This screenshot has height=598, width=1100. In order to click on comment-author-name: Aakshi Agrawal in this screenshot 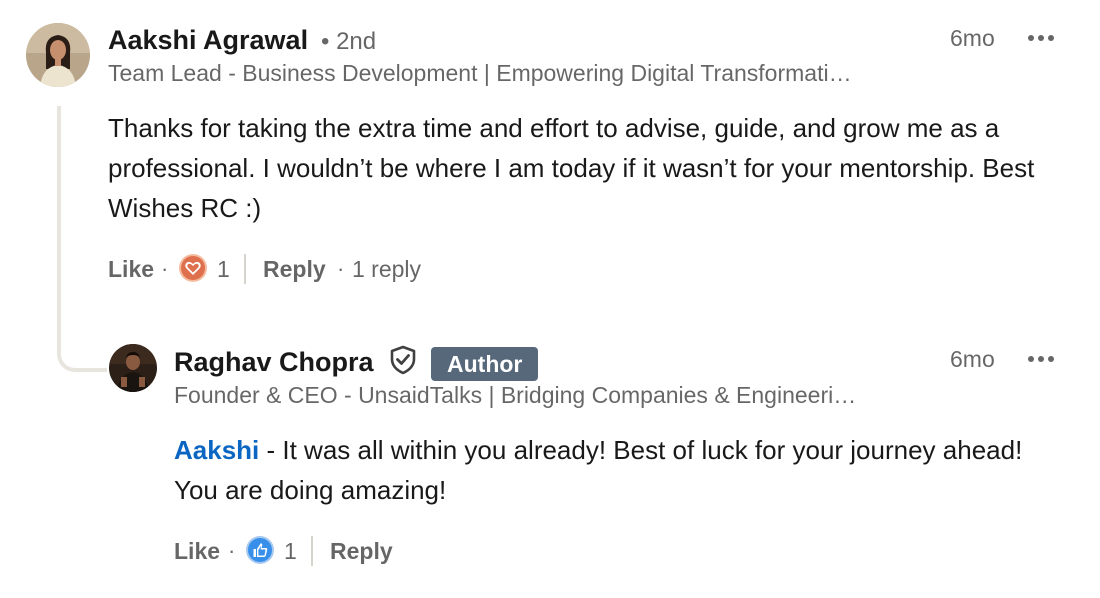, I will do `click(208, 40)`.